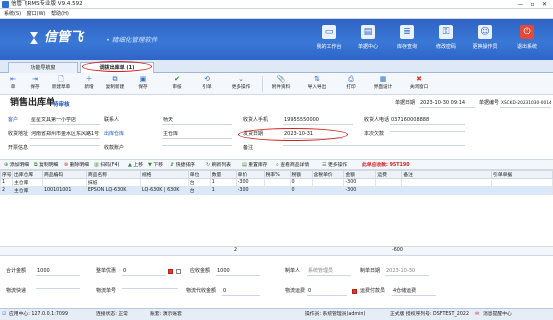 The image size is (553, 320). What do you see at coordinates (427, 121) in the screenshot?
I see `phone-field: 037160008888` at bounding box center [427, 121].